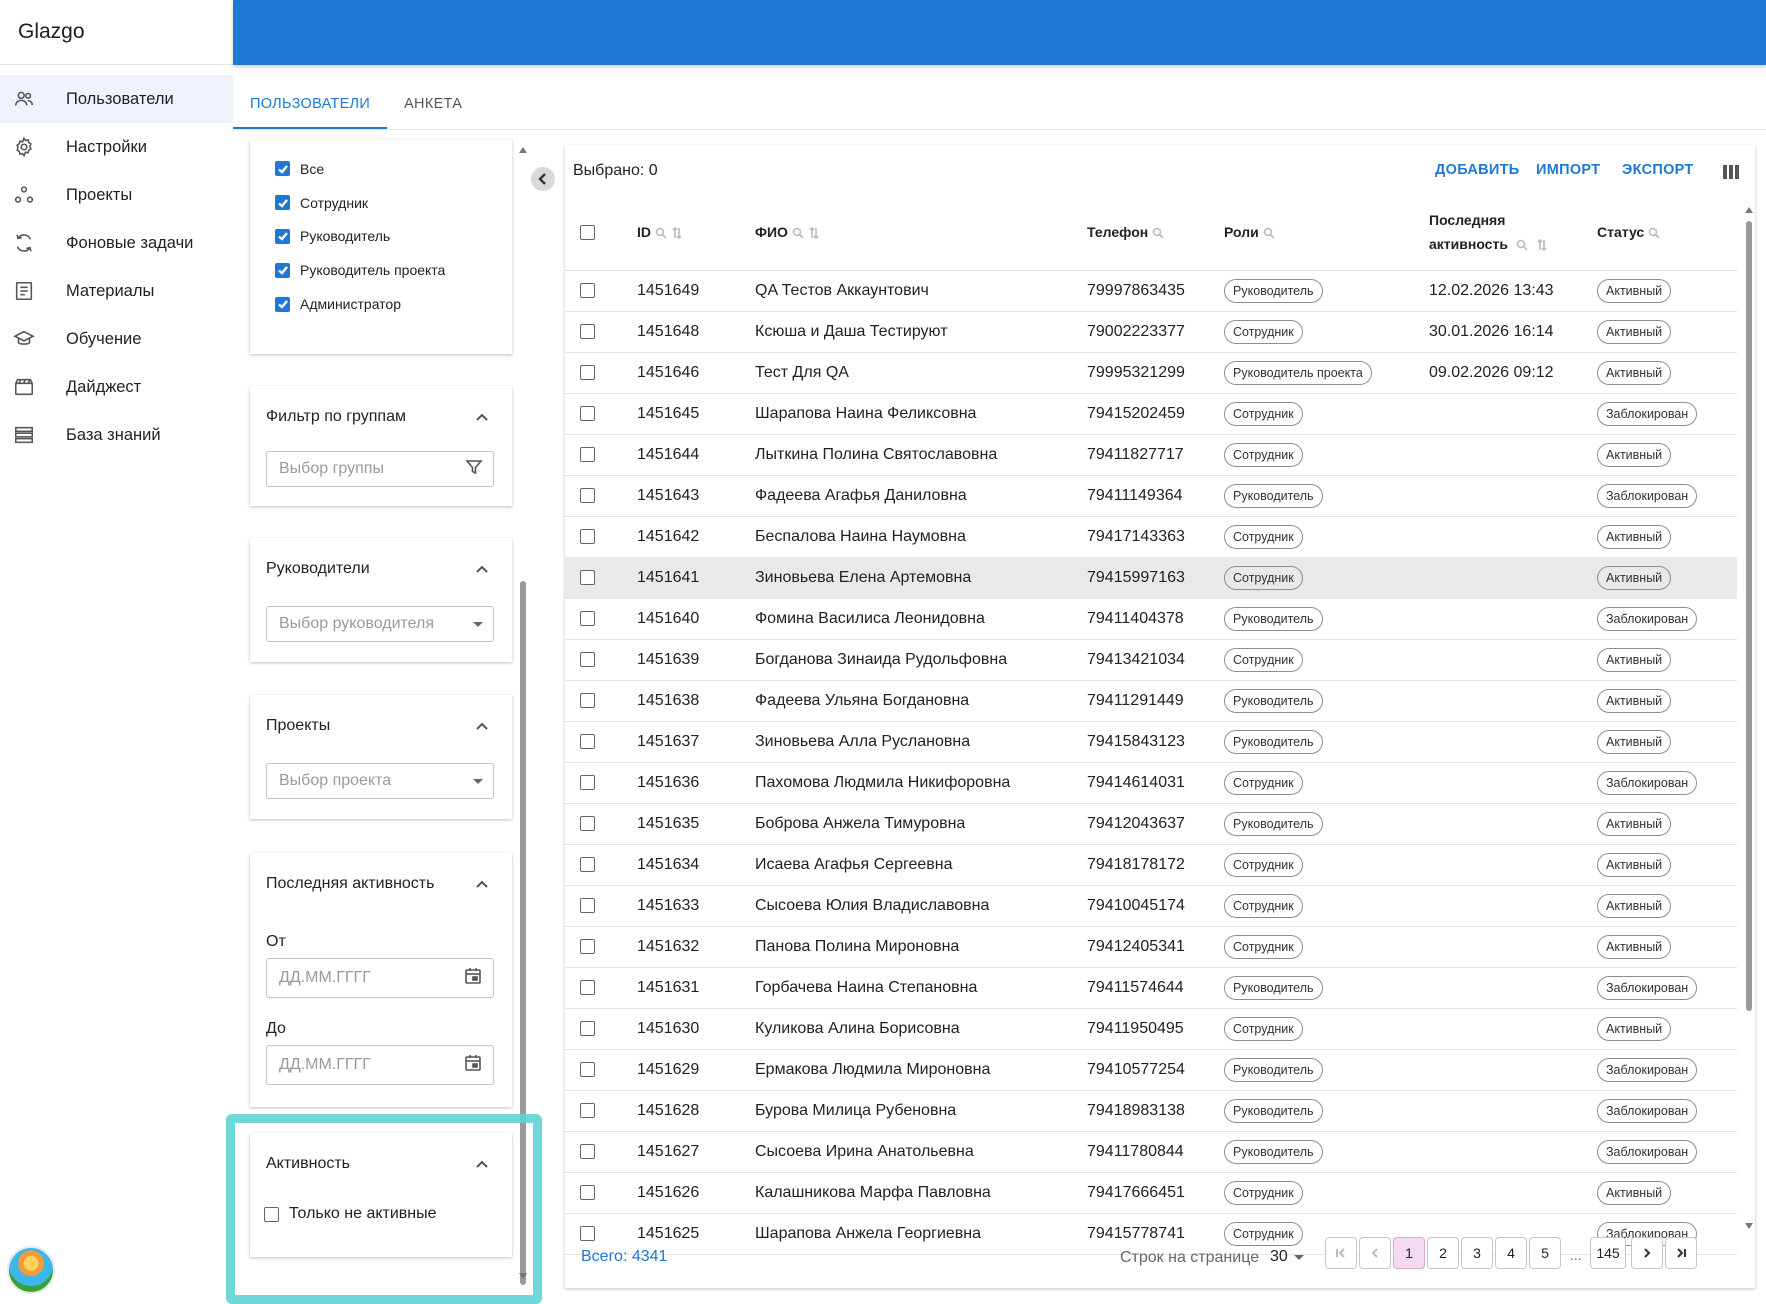  I want to click on next-page-button, so click(1647, 1253).